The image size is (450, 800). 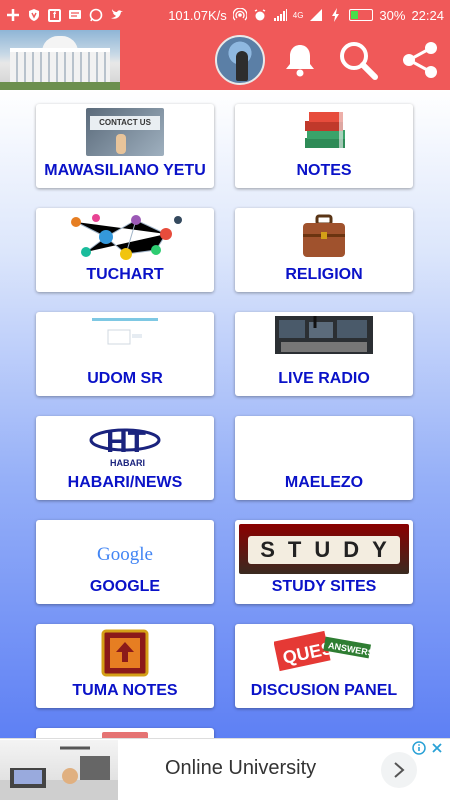 What do you see at coordinates (125, 653) in the screenshot?
I see `upload-chest-icon` at bounding box center [125, 653].